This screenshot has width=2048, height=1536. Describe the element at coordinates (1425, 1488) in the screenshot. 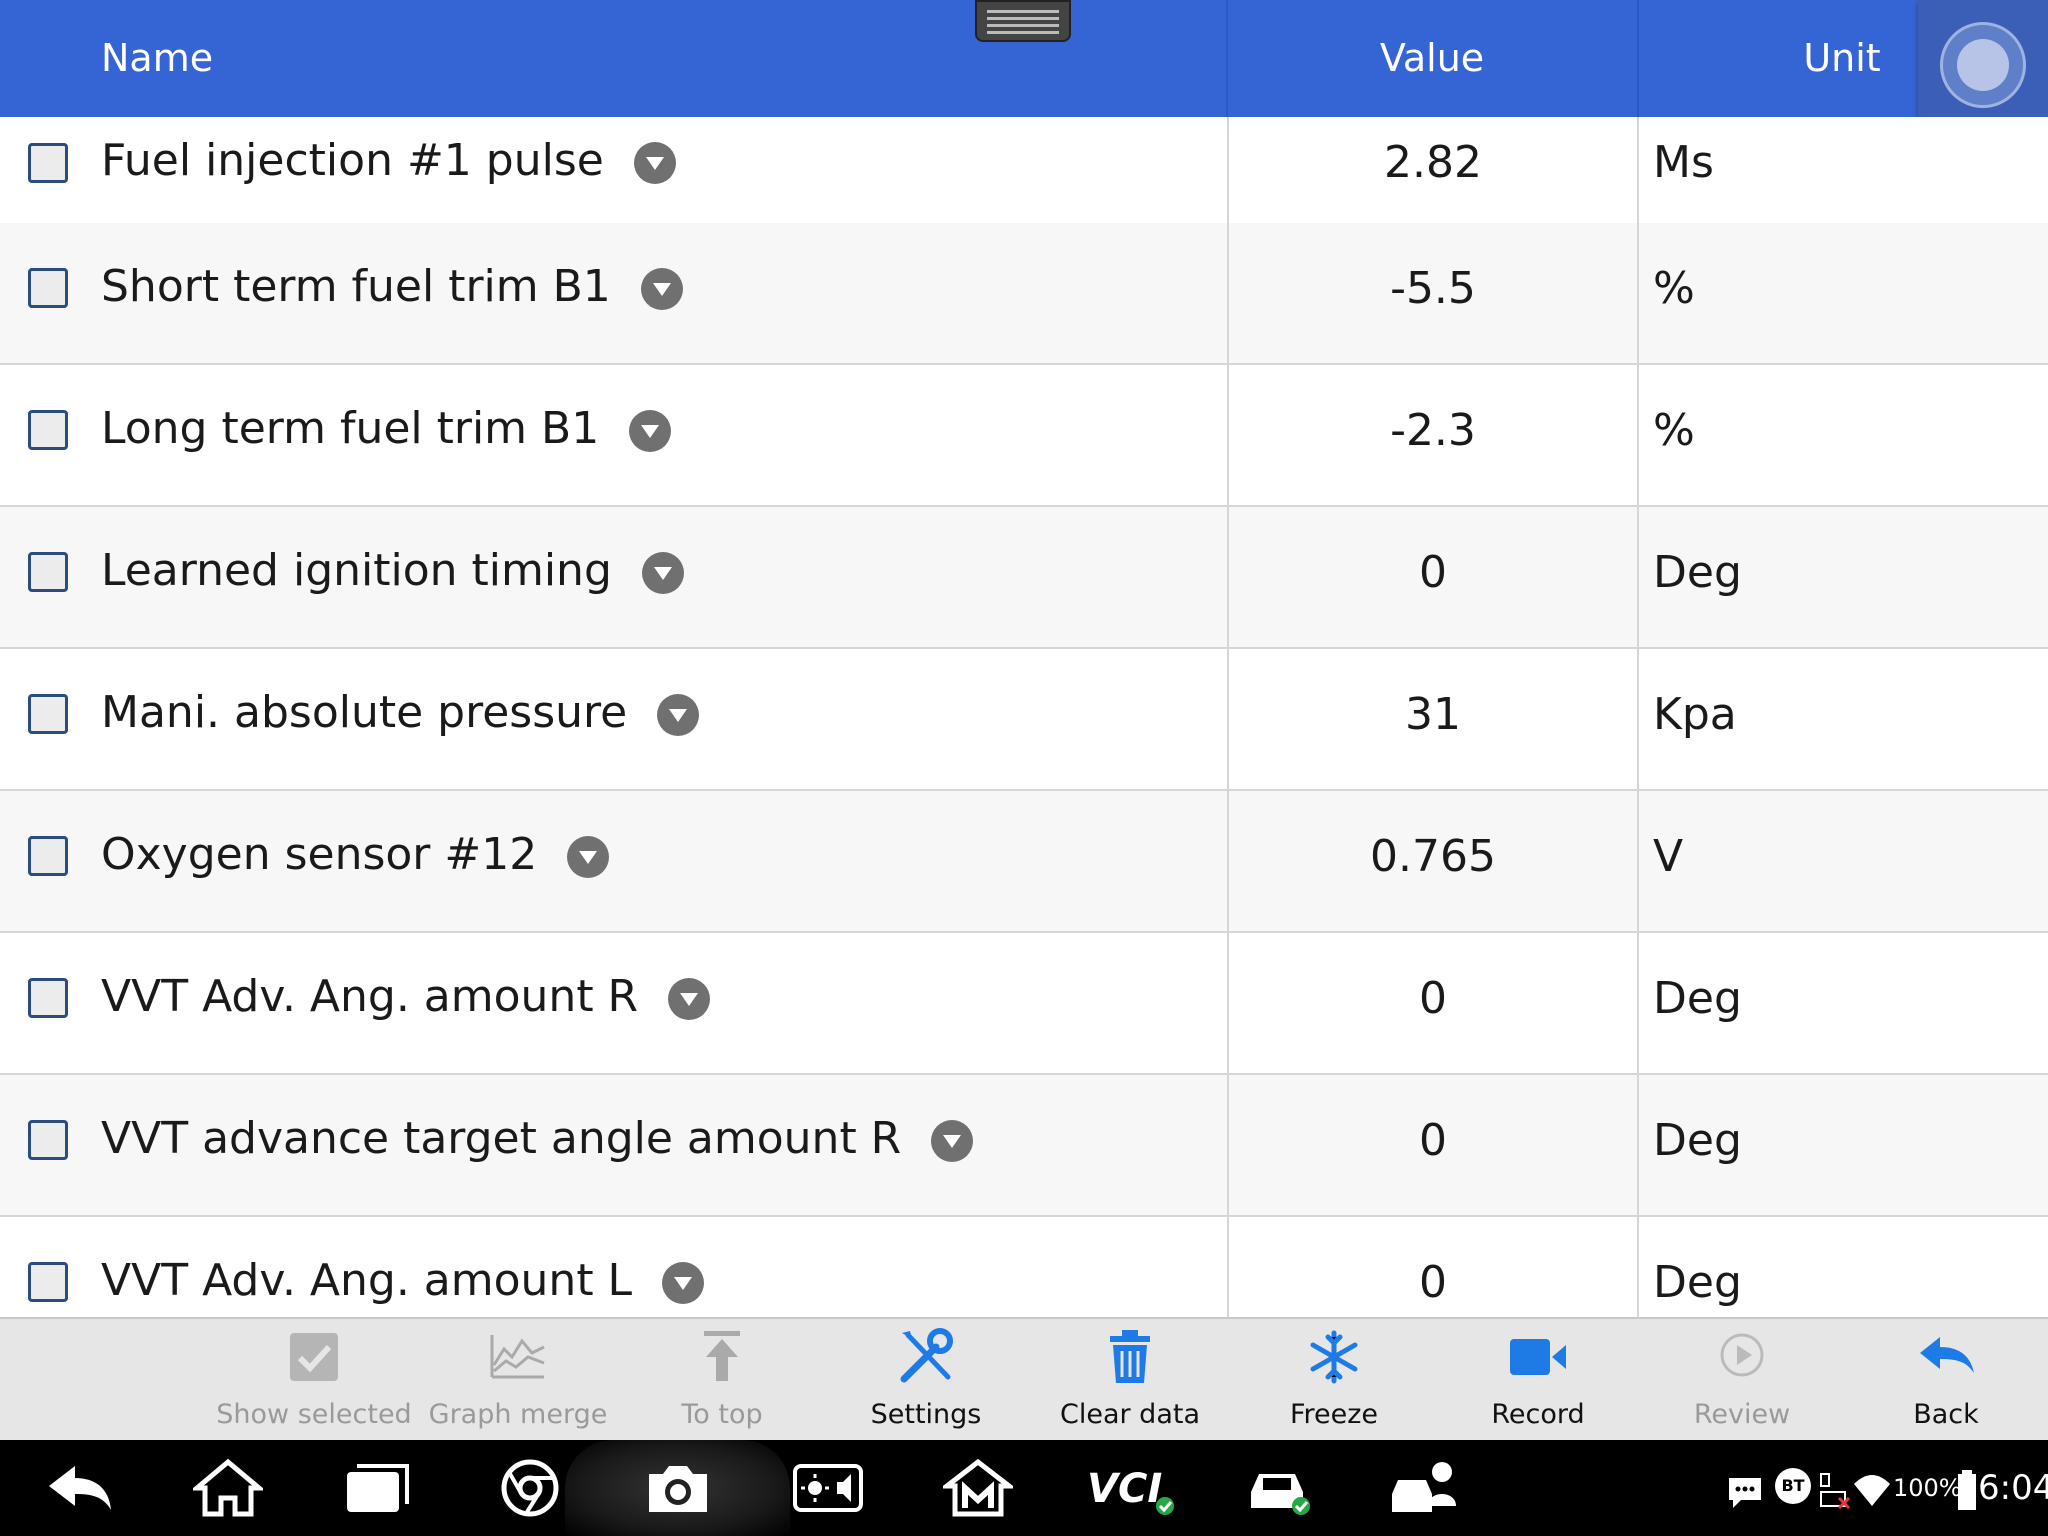

I see `remote-expert-icon` at that location.